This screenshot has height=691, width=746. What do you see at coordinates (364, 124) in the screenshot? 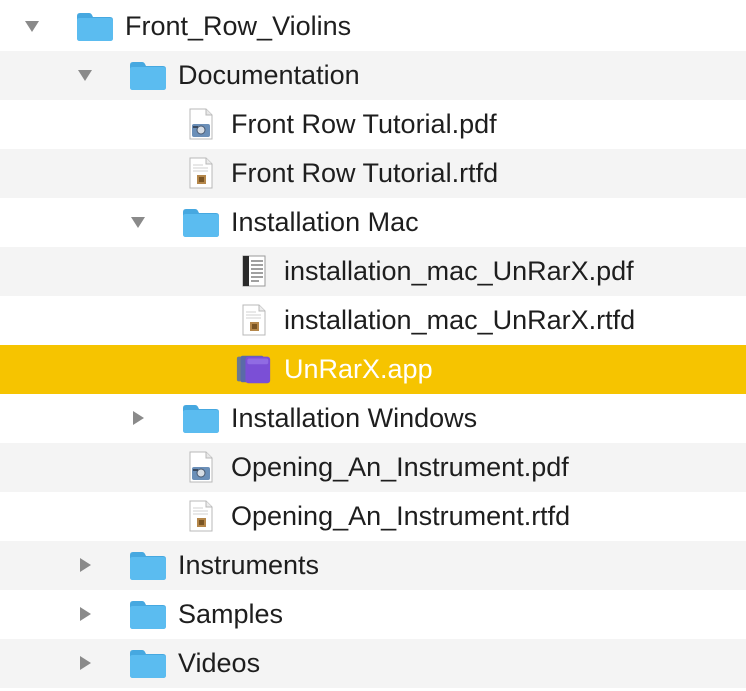
I see `item-label: Front Row Tutorial.pdf` at bounding box center [364, 124].